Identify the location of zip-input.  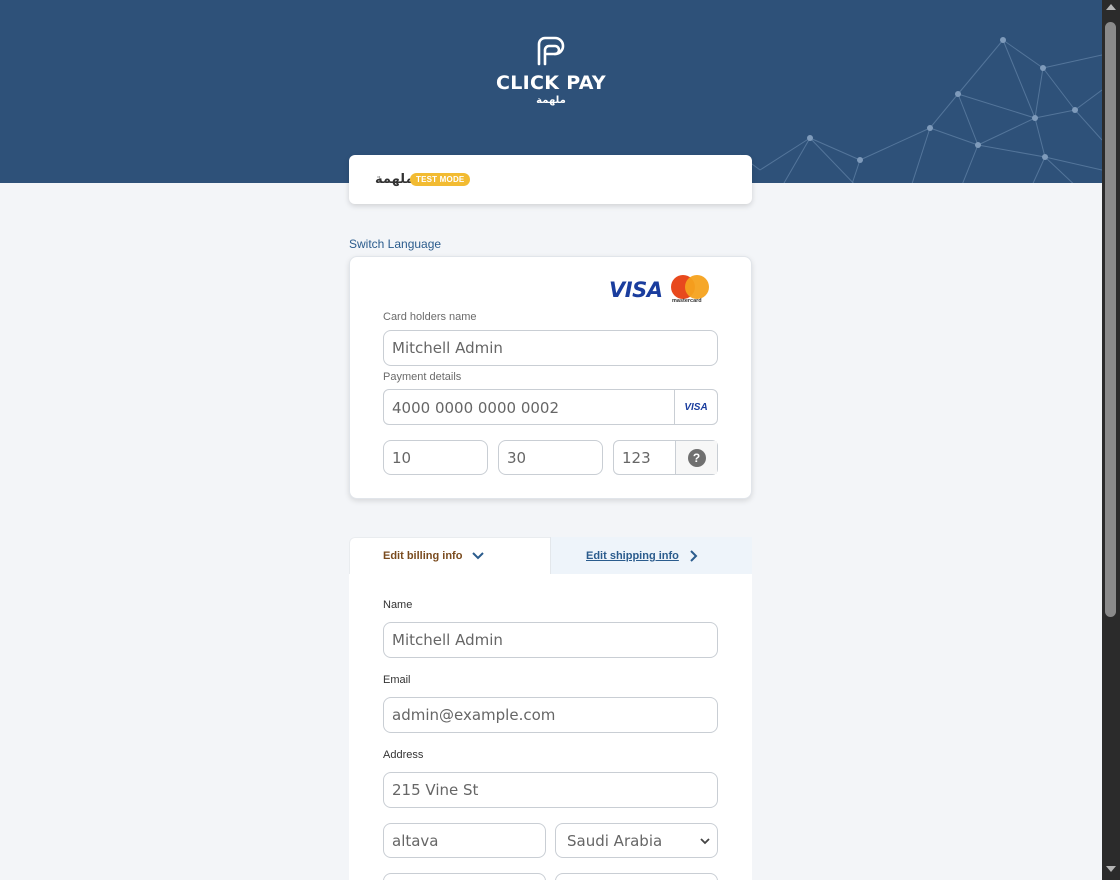
(636, 876).